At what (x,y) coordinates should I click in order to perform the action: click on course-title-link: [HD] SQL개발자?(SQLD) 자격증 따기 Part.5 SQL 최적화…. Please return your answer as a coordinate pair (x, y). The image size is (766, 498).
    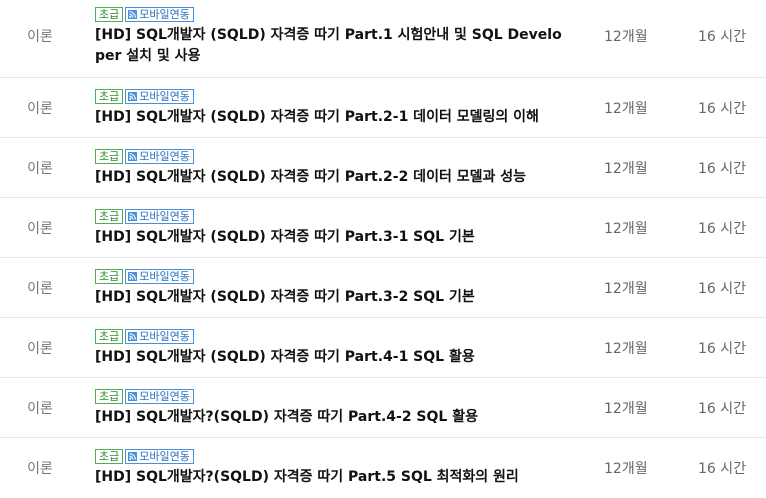
    Looking at the image, I should click on (332, 477).